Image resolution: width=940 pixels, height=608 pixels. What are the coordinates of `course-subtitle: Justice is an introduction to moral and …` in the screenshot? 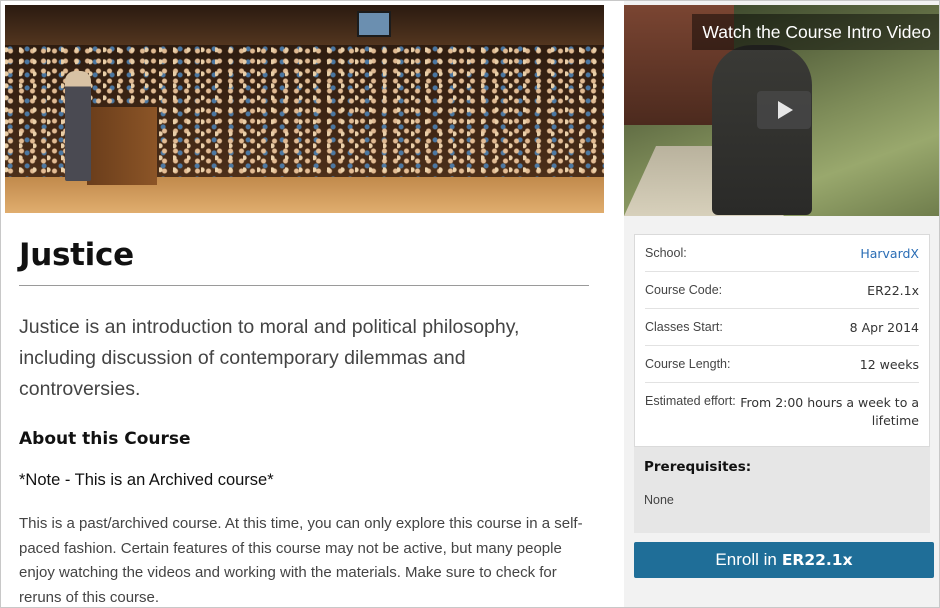 It's located at (269, 358).